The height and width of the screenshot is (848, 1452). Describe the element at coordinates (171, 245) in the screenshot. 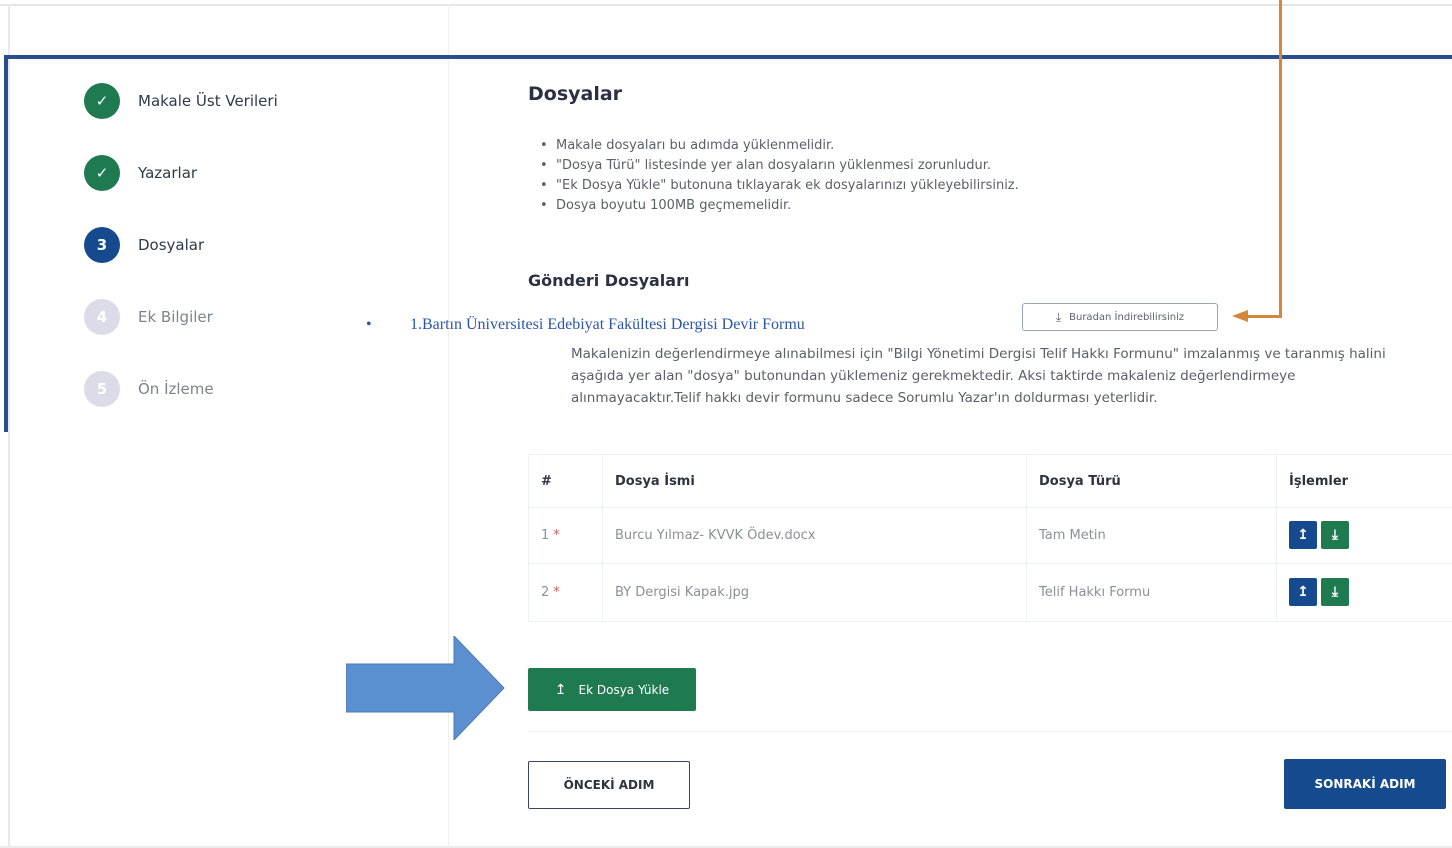

I see `step-label: Dosyalar` at that location.